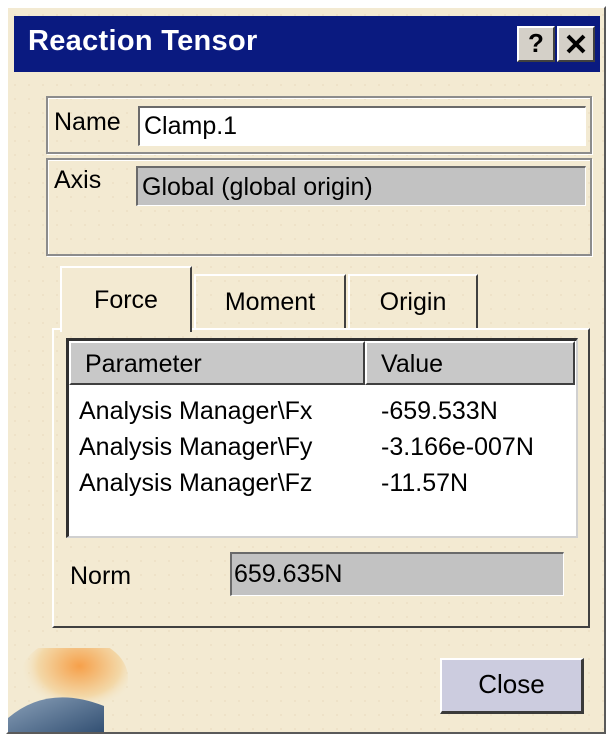 This screenshot has height=738, width=610. I want to click on name-label: Name, so click(87, 122).